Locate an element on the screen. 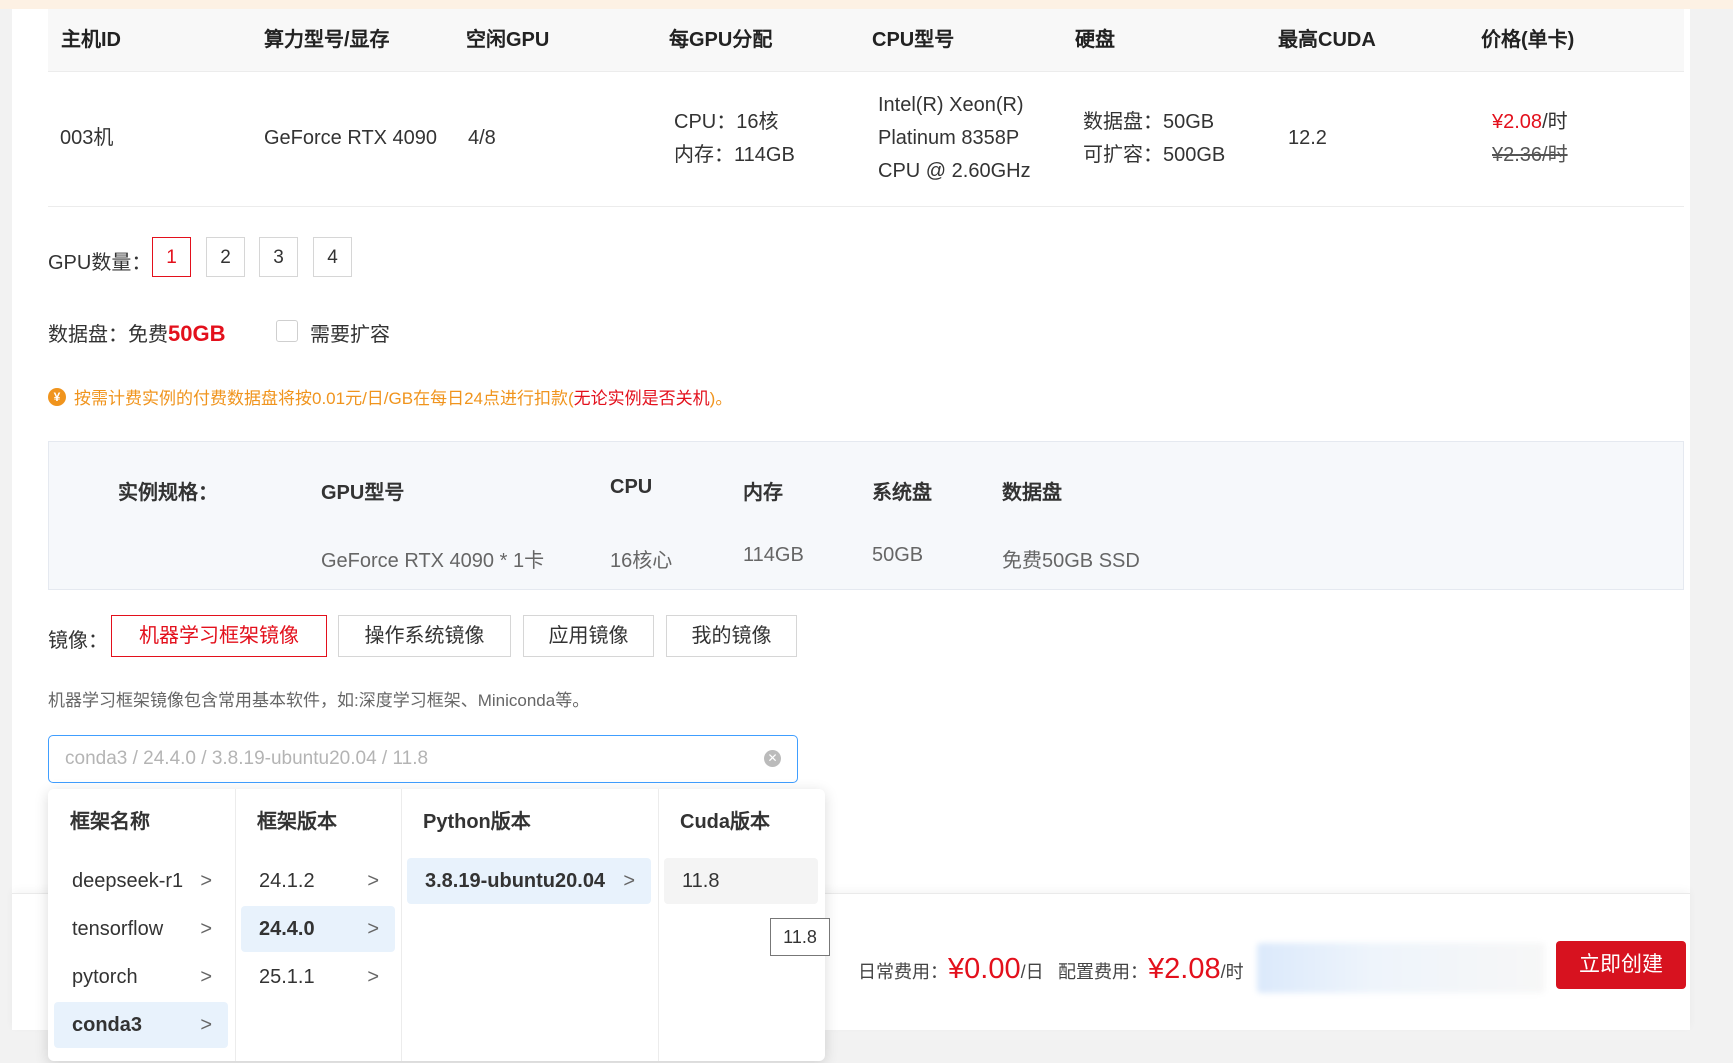 The image size is (1733, 1063). spec-value-data-disk: 免费50GB SSD is located at coordinates (1071, 561).